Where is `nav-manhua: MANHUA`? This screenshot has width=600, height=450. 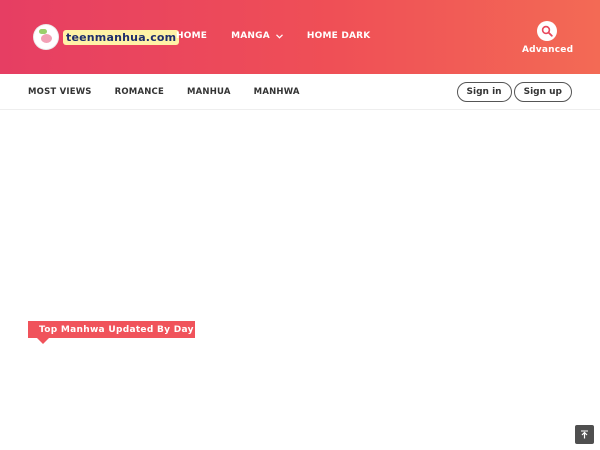 nav-manhua: MANHUA is located at coordinates (209, 92).